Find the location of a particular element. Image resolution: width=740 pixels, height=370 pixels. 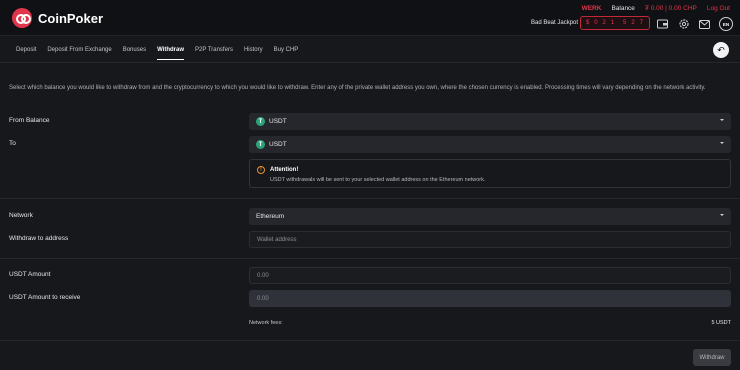

jackpot-digit: 0 is located at coordinates (596, 23).